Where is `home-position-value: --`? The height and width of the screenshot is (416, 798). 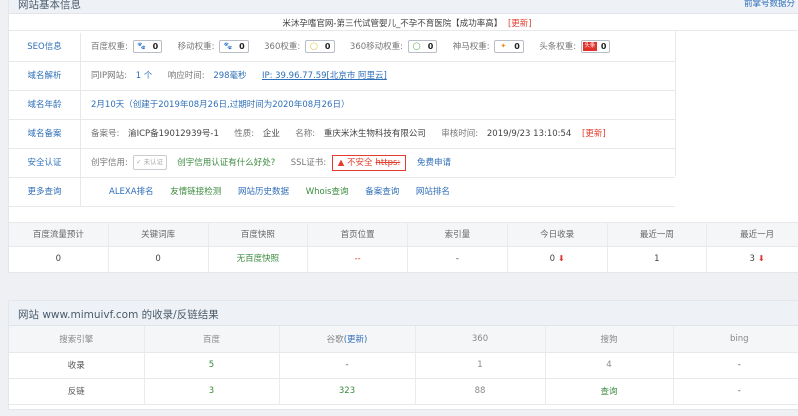
home-position-value: -- is located at coordinates (358, 259).